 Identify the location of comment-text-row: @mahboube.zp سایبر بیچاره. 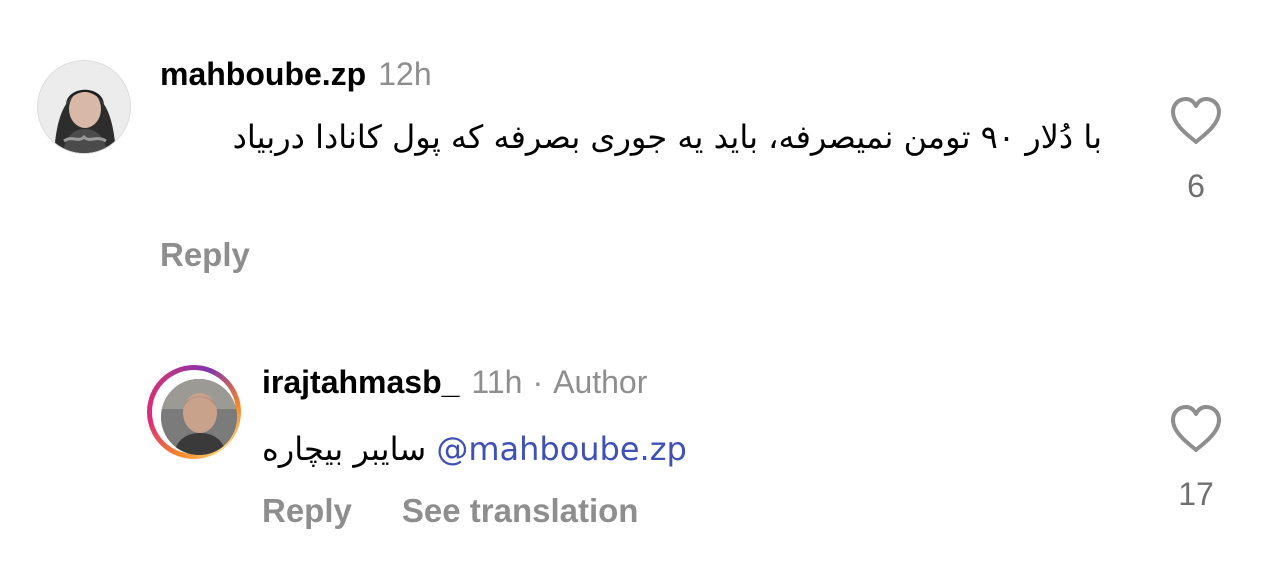
(517, 449).